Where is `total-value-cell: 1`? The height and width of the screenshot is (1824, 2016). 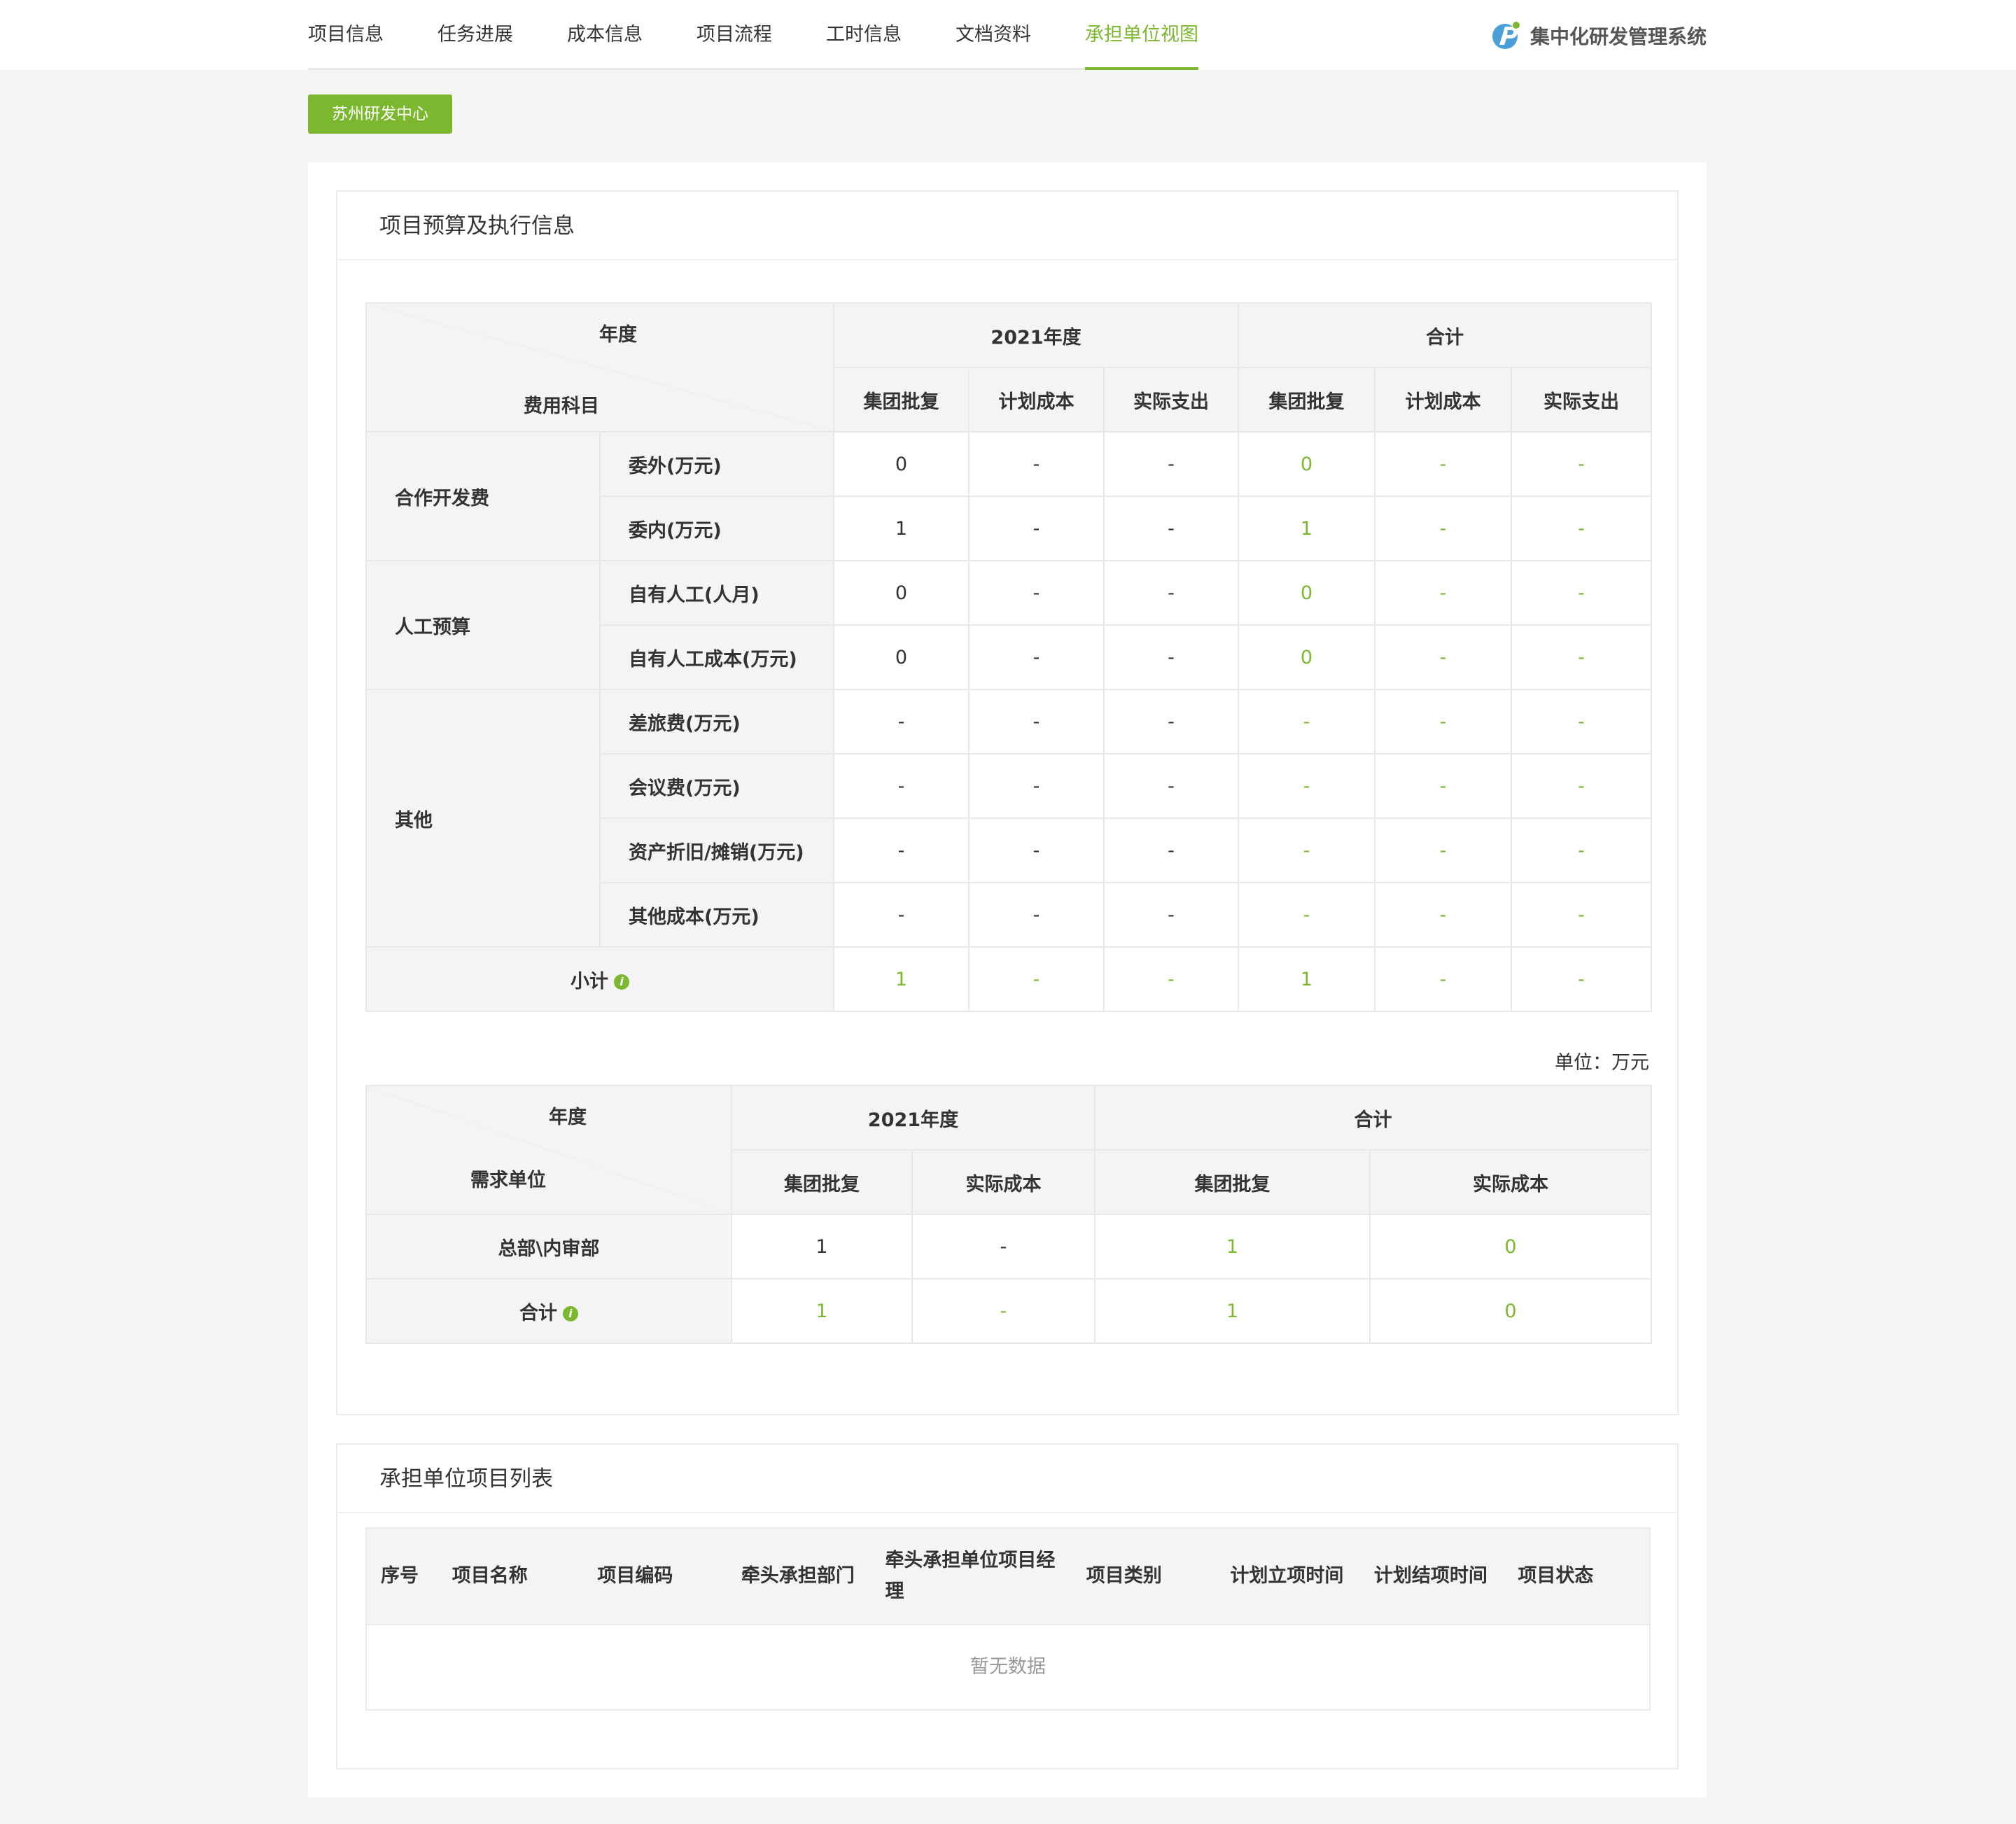
total-value-cell: 1 is located at coordinates (1232, 1246).